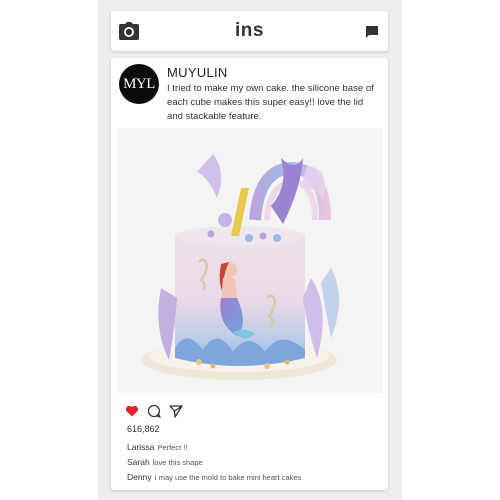 The image size is (500, 500). Describe the element at coordinates (172, 447) in the screenshot. I see `comment-text: Perfect !!` at that location.